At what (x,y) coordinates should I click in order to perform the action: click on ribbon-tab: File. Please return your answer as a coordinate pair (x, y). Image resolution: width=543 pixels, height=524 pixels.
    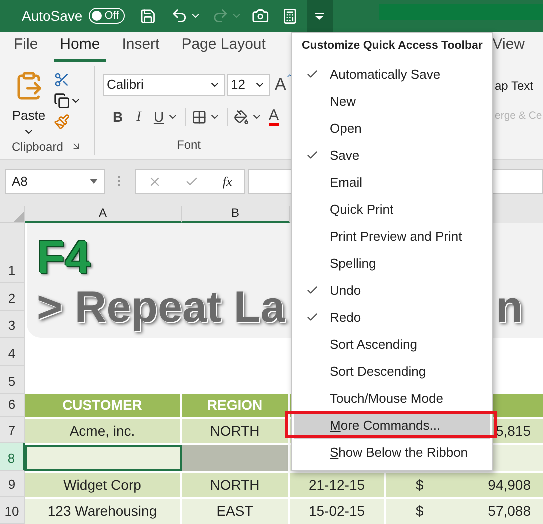
    Looking at the image, I should click on (26, 47).